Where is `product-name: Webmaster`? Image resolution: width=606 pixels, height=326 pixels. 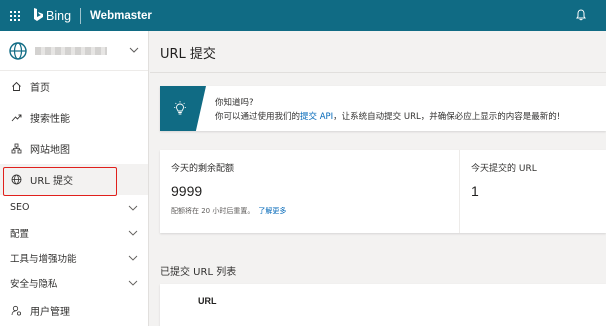 product-name: Webmaster is located at coordinates (121, 15).